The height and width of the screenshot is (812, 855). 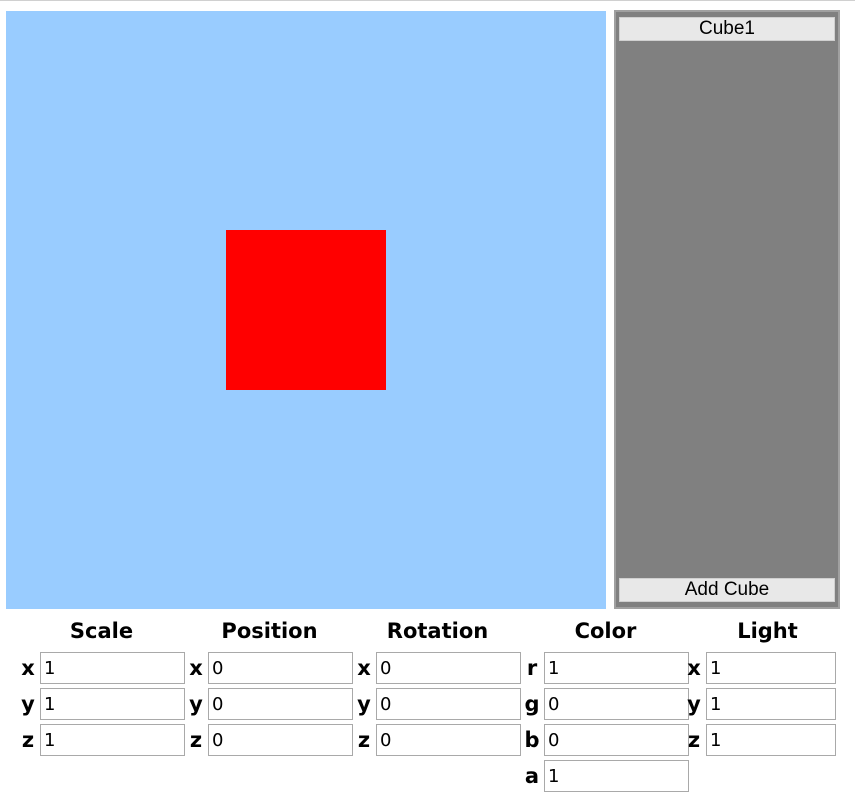 What do you see at coordinates (727, 29) in the screenshot?
I see `object-item-cube1: Cube1` at bounding box center [727, 29].